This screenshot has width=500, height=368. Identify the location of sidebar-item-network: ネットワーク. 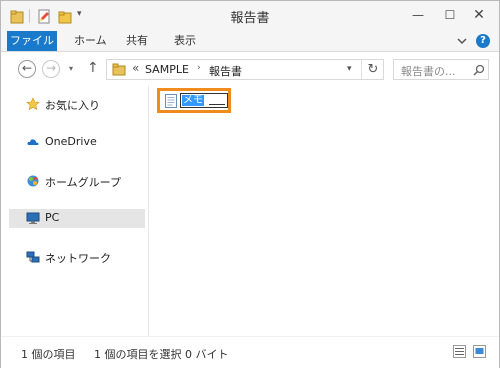
(77, 257).